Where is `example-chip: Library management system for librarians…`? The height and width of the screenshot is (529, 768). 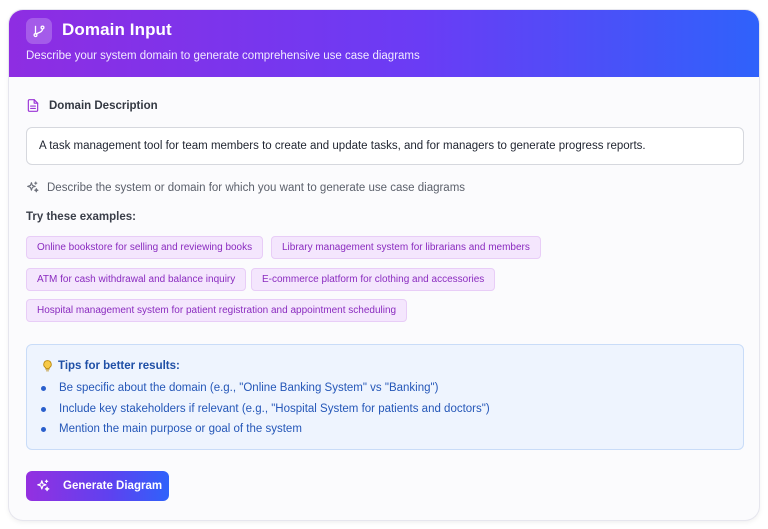 example-chip: Library management system for librarians… is located at coordinates (406, 247).